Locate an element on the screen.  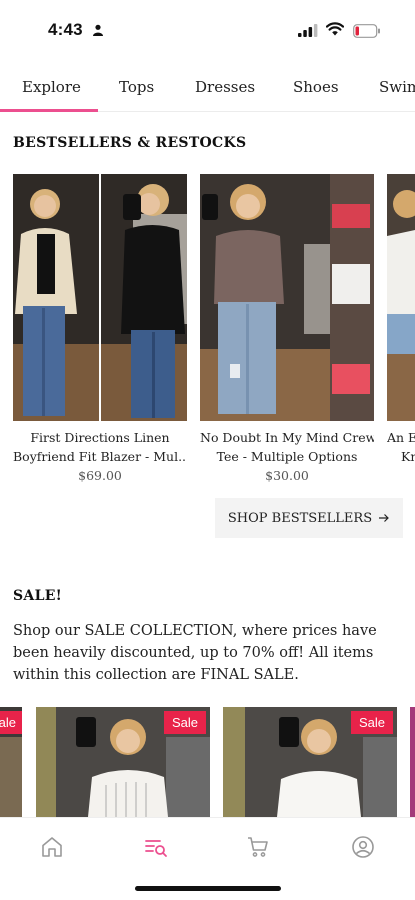
arrow-right-icon is located at coordinates (384, 518).